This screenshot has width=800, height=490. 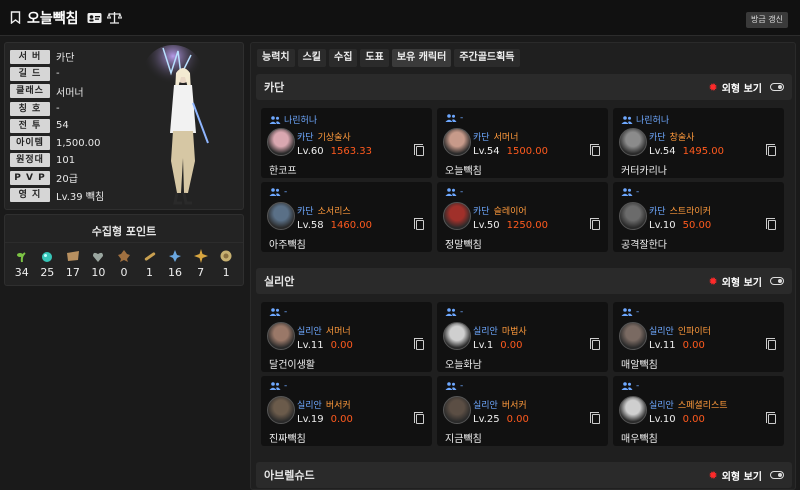 What do you see at coordinates (346, 143) in the screenshot?
I see `character-card: 나린허나 카단 기상술사 Lv.60 1563.33 한코프` at bounding box center [346, 143].